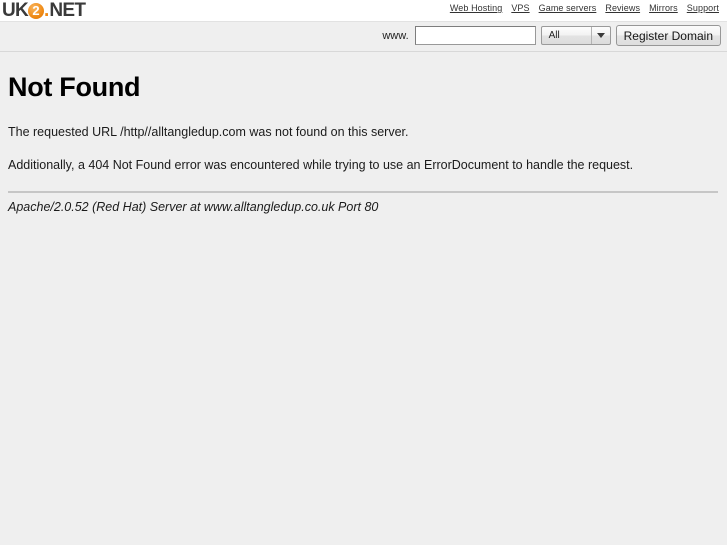 The image size is (727, 545). What do you see at coordinates (476, 8) in the screenshot?
I see `nav-link-web-hosting: Web Hosting` at bounding box center [476, 8].